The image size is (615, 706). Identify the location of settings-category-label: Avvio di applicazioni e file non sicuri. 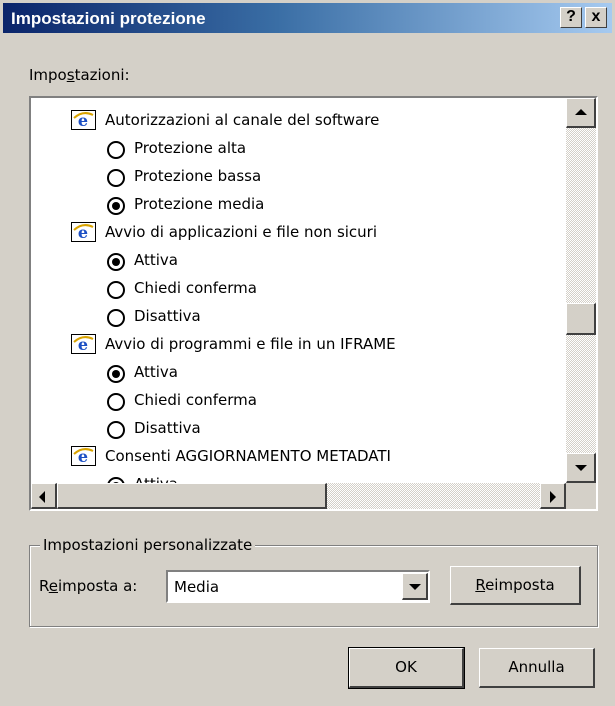
(241, 232).